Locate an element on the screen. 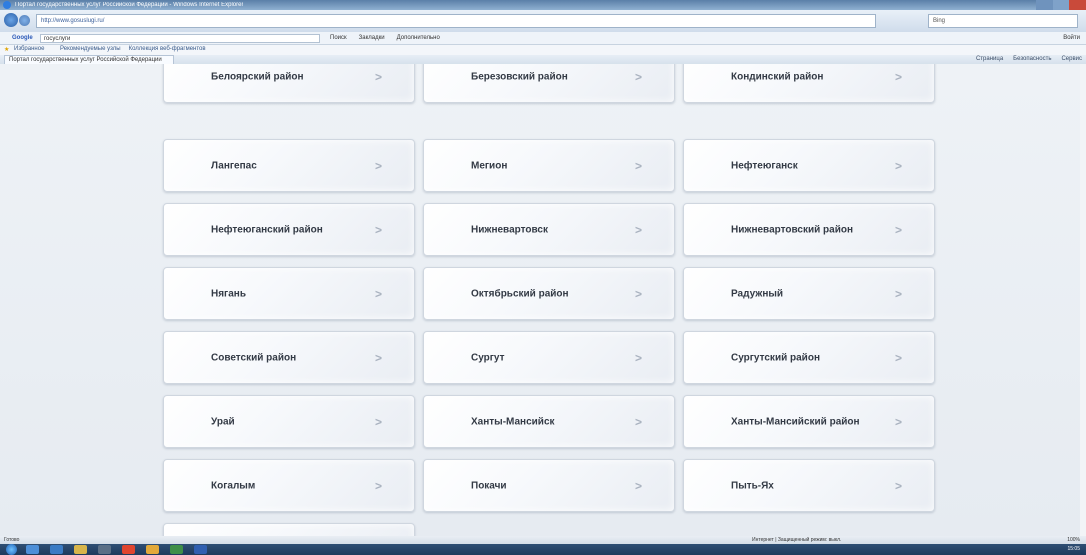  tools-menu: Сервис is located at coordinates (1071, 59).